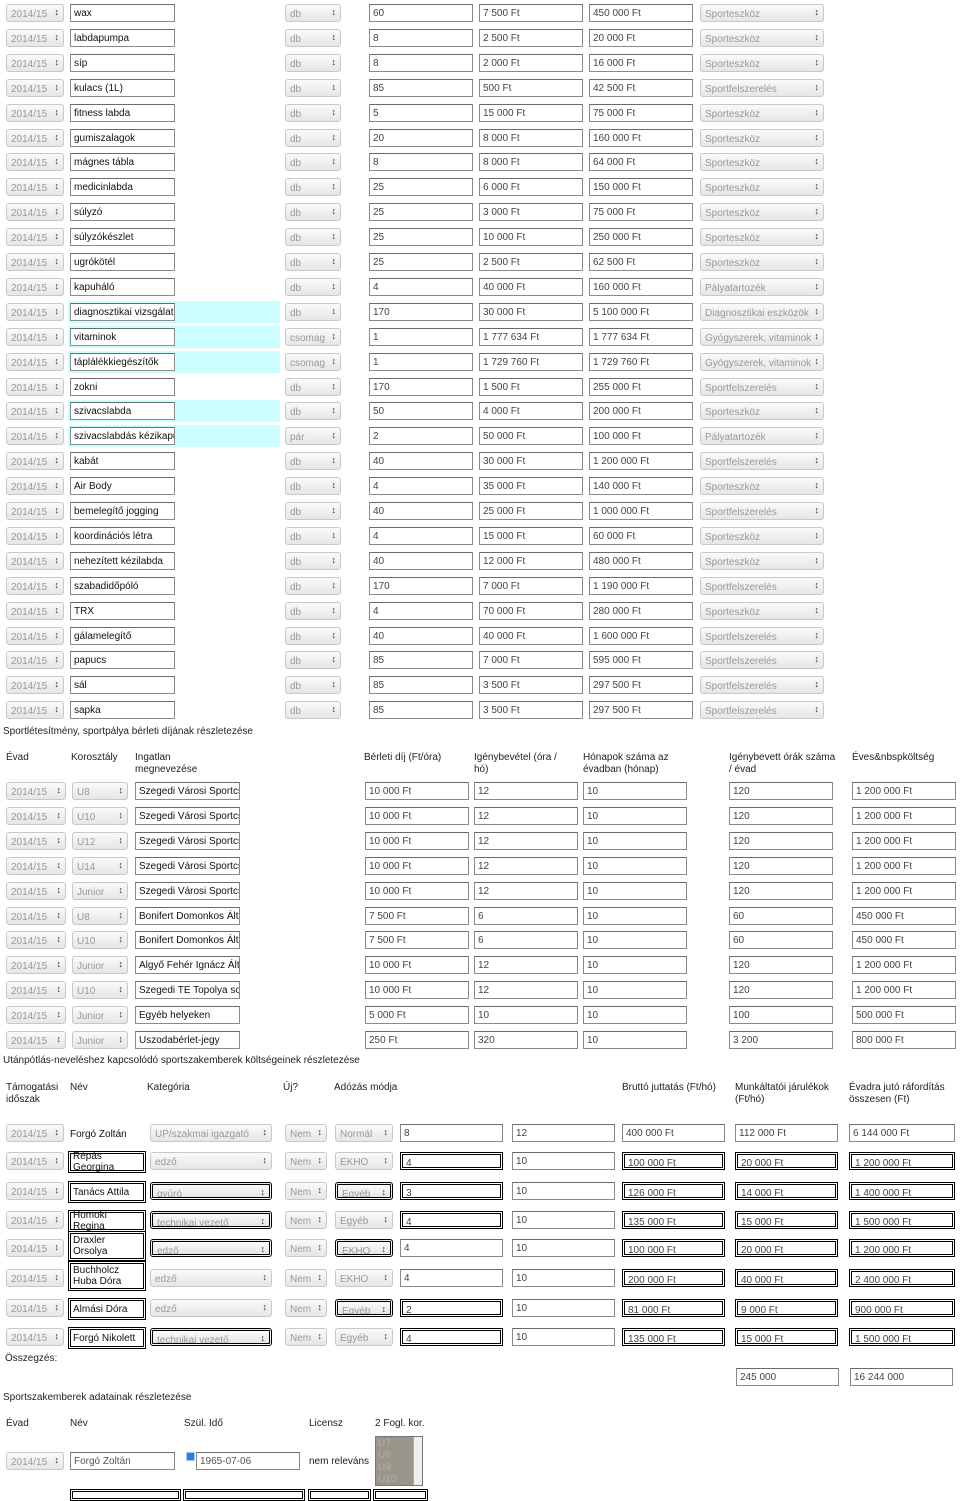  Describe the element at coordinates (641, 187) in the screenshot. I see `total-field: 150 000 Ft` at that location.